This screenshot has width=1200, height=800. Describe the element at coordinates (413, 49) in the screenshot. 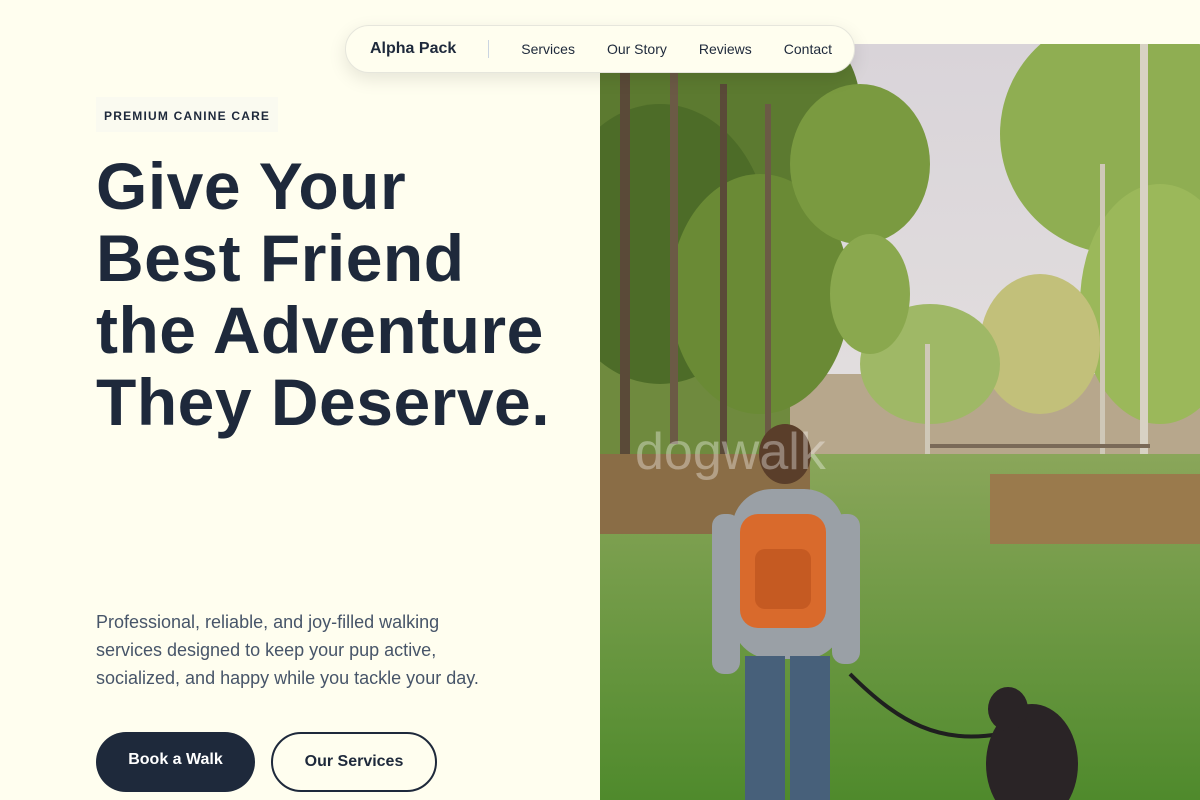

I see `brand-logo: Alpha Pack` at that location.